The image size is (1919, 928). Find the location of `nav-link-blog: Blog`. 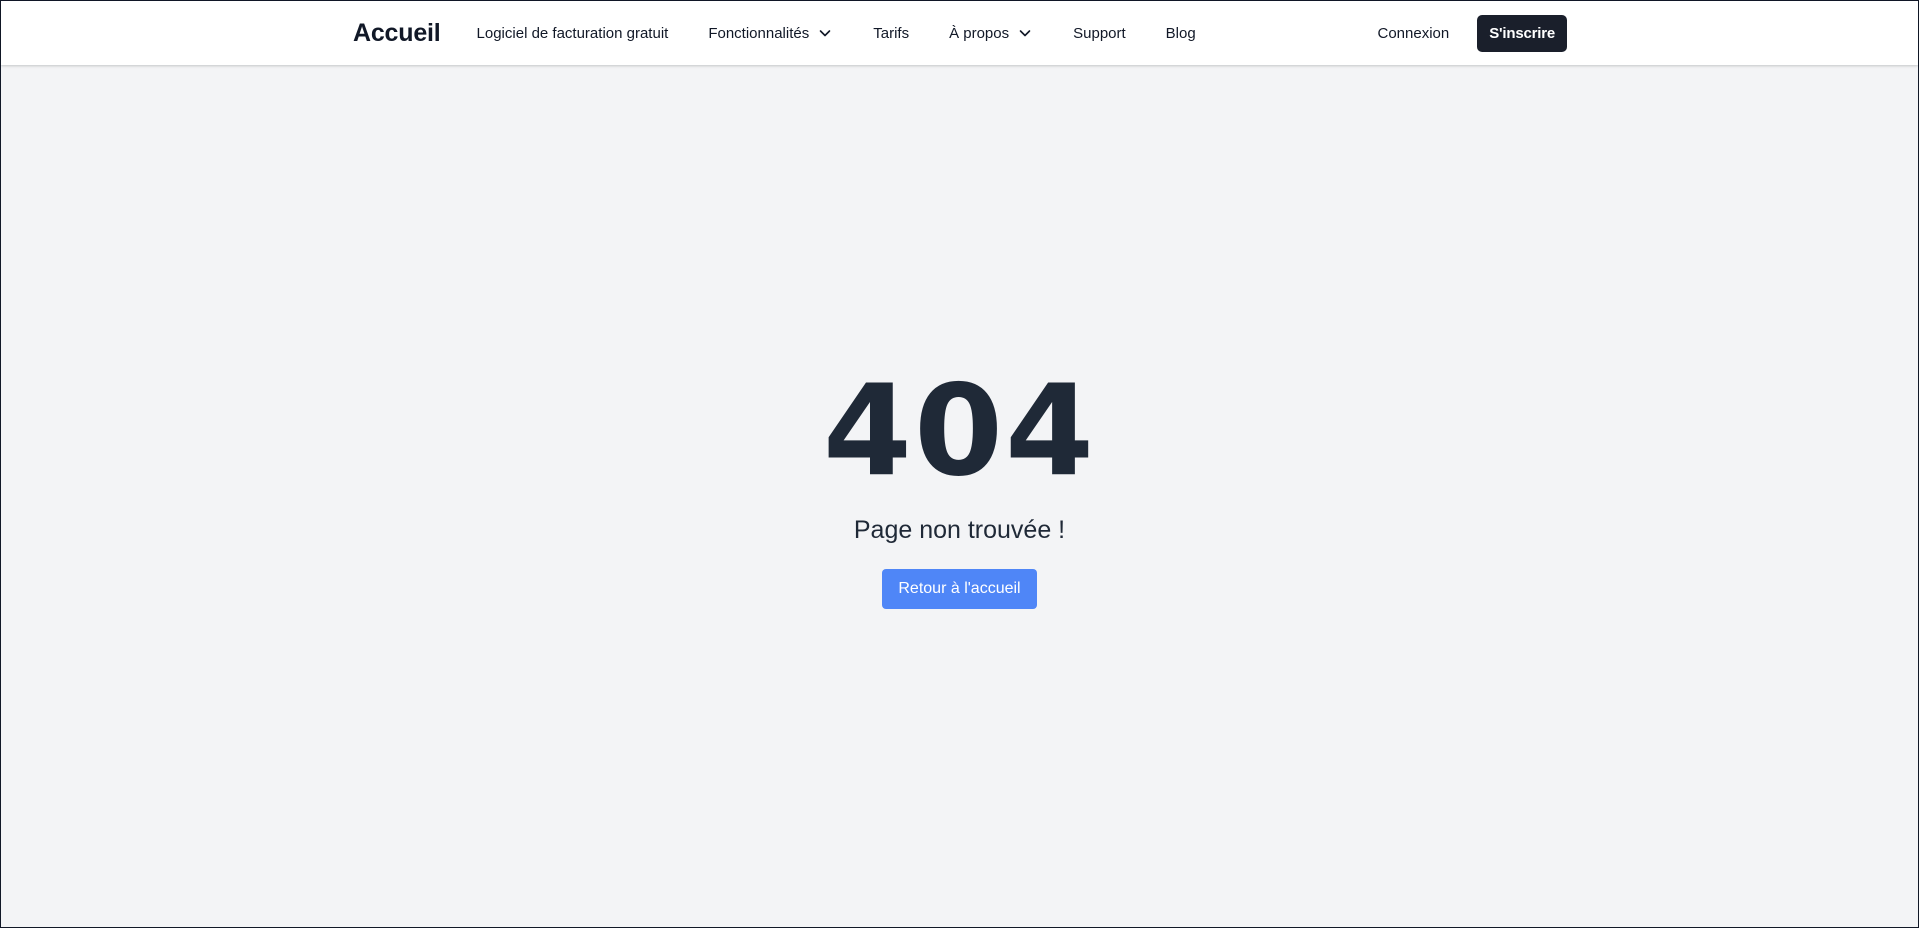

nav-link-blog: Blog is located at coordinates (1181, 33).